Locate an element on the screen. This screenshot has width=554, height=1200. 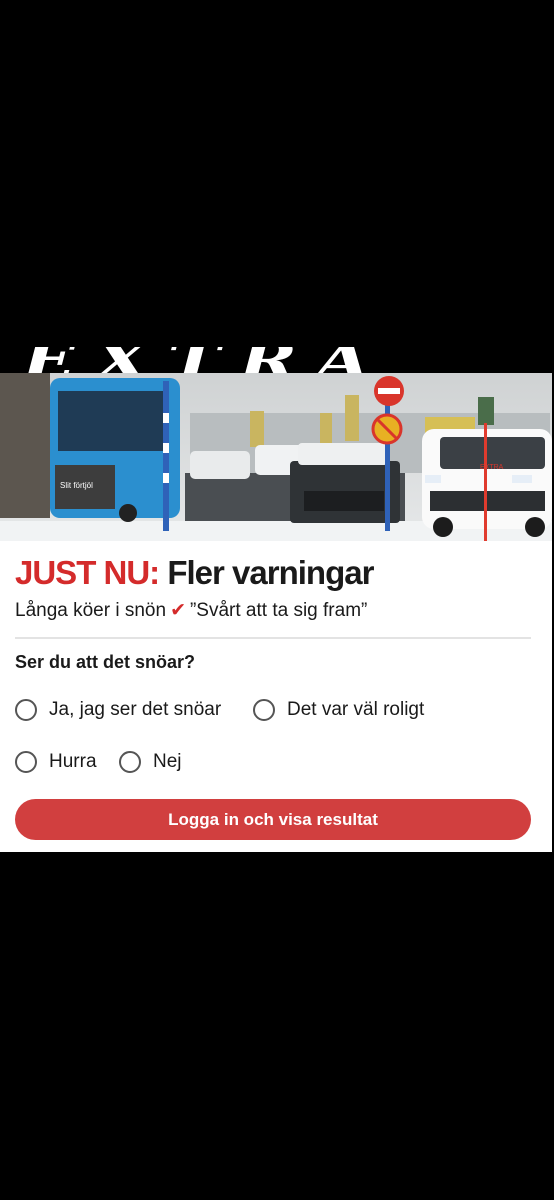
extra-banner-text: EXTRA is located at coordinates (206, 360).